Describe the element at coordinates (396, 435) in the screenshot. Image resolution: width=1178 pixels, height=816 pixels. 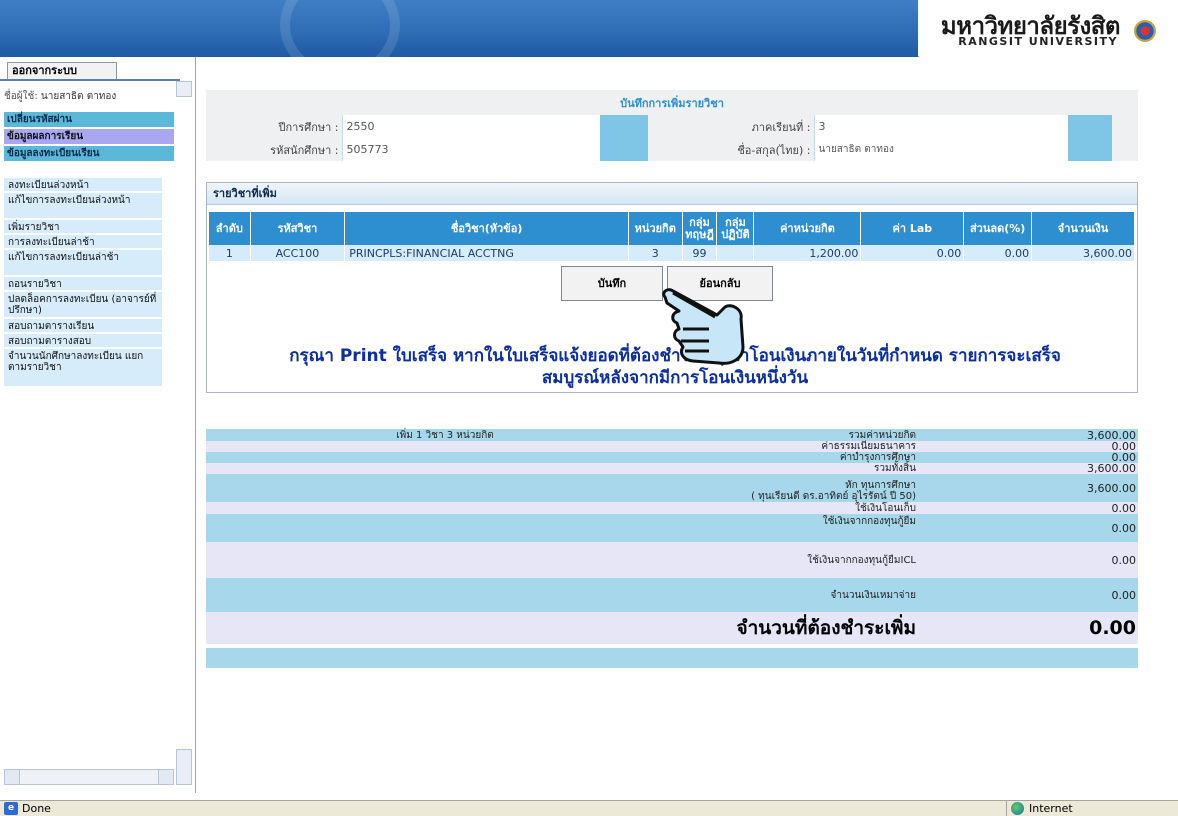
I see `summary-count: เพิ่ม 1 วิชา 3 หน่วยกิต` at that location.